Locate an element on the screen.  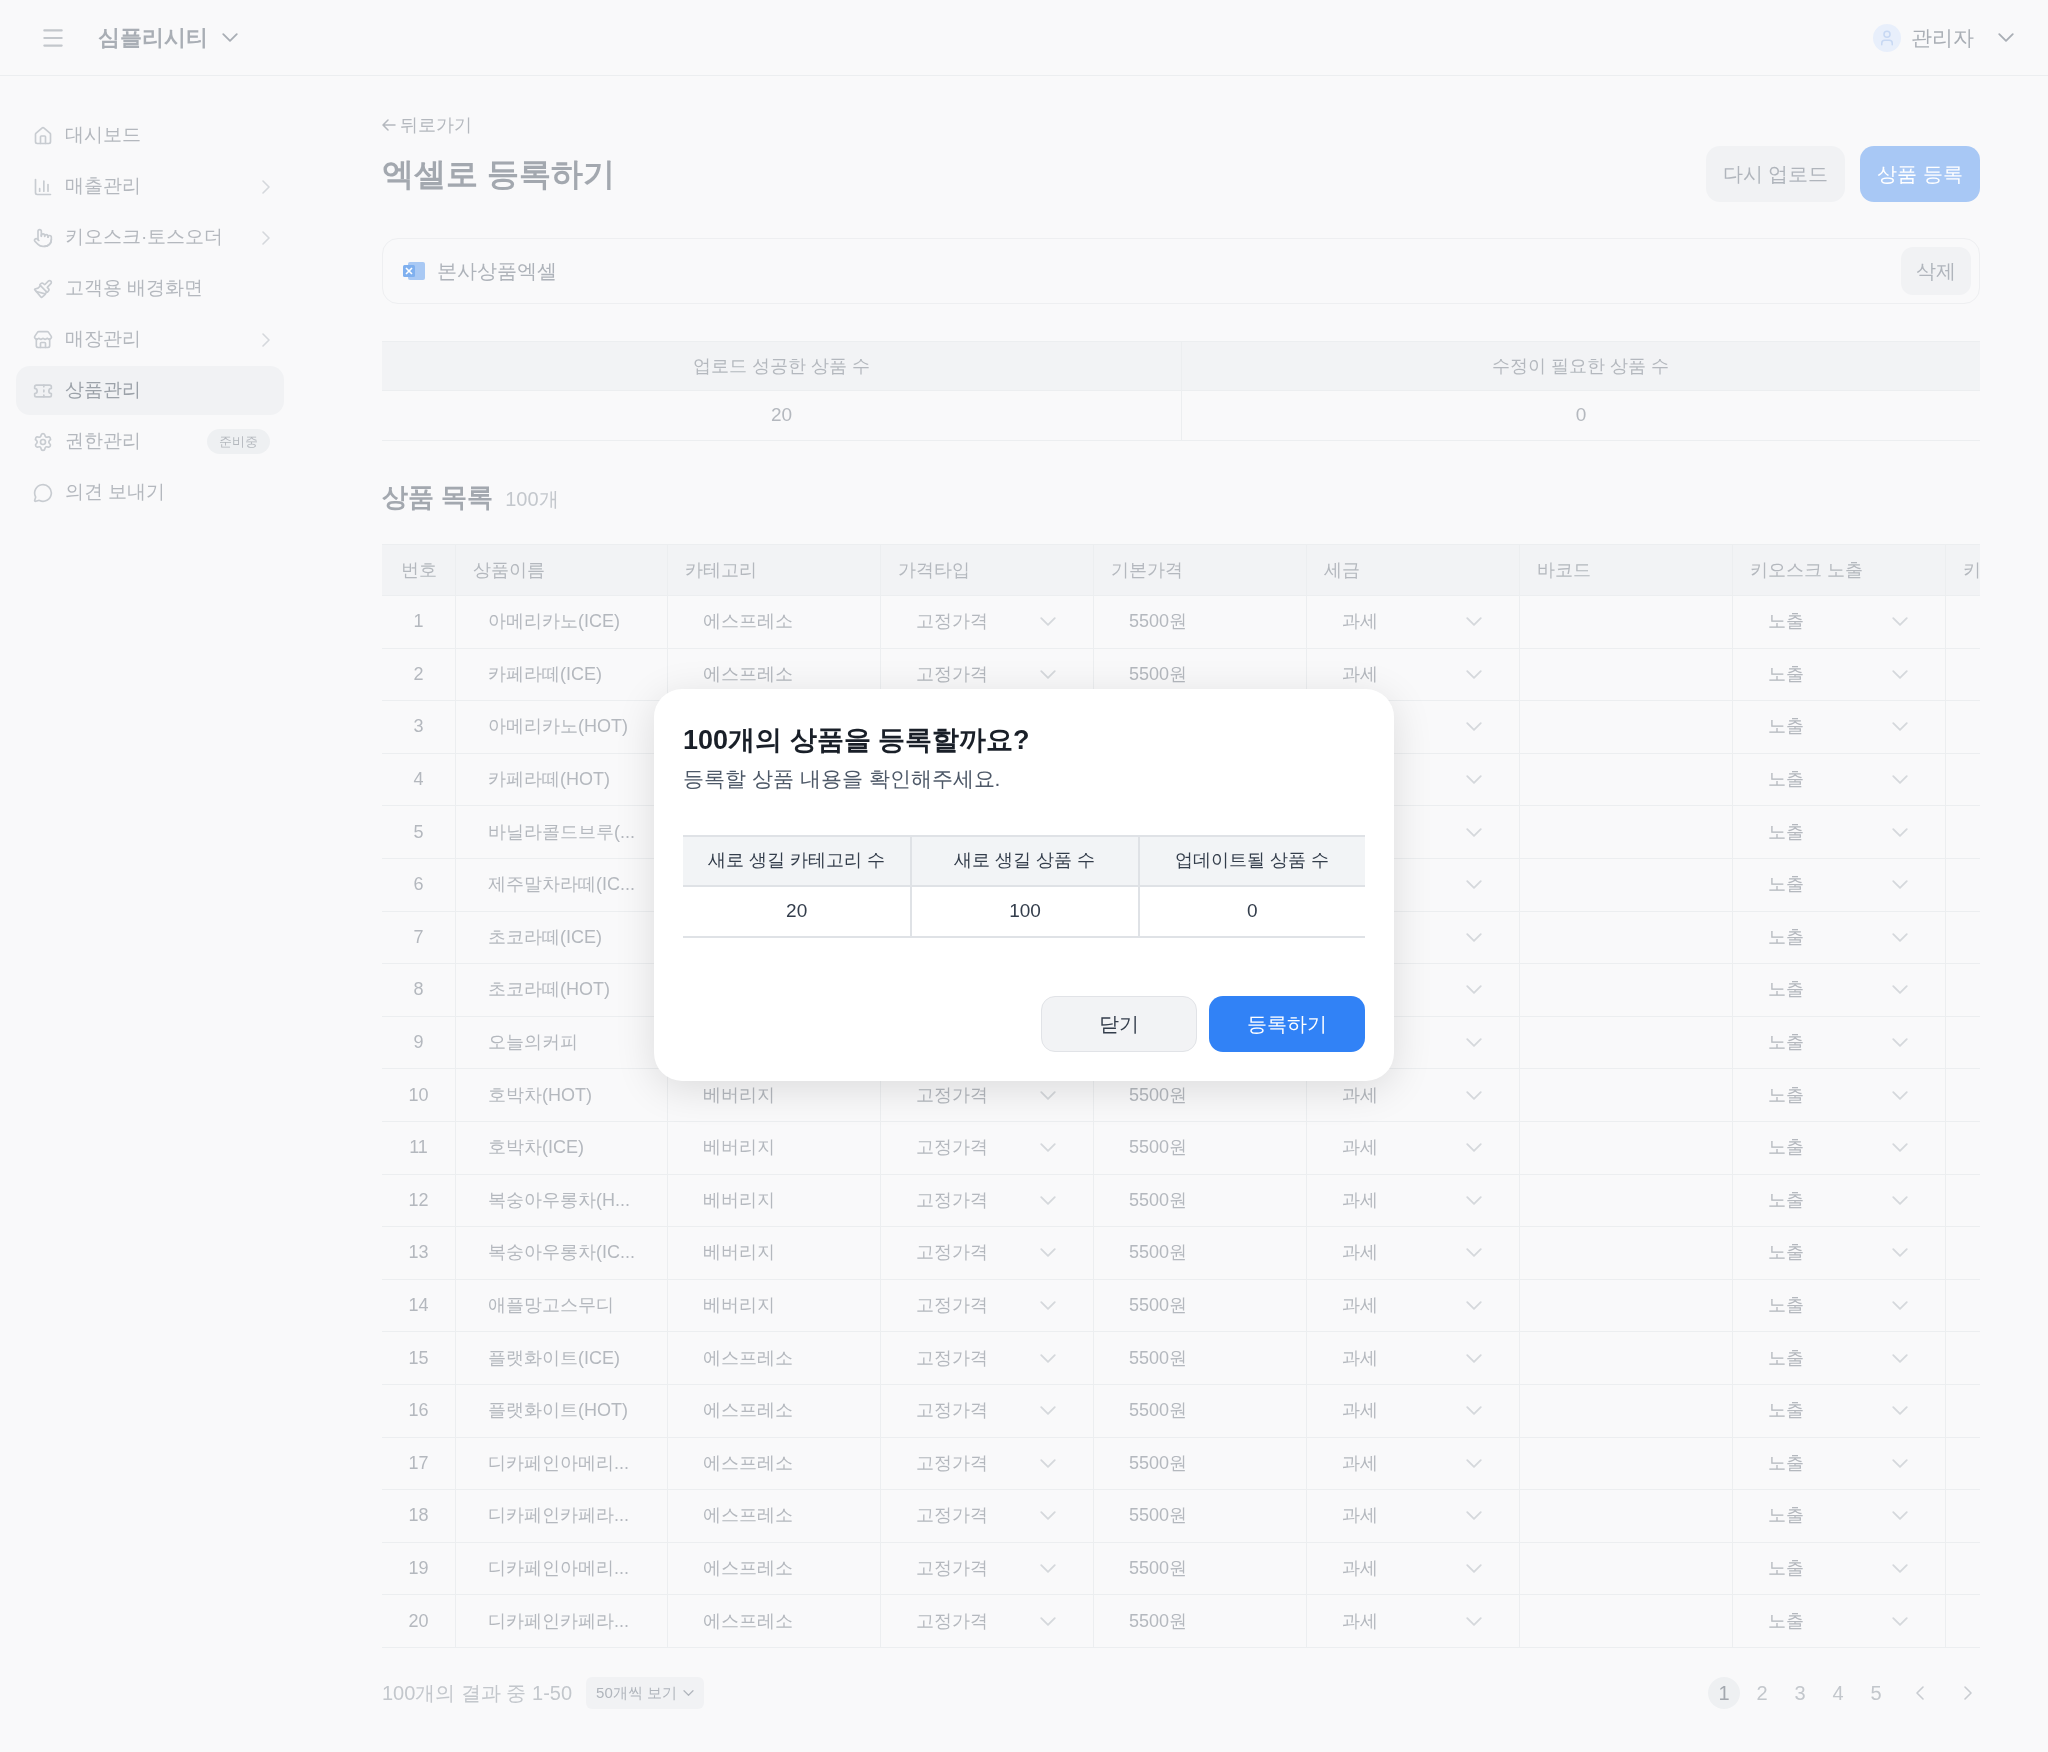
store-icon is located at coordinates (43, 339).